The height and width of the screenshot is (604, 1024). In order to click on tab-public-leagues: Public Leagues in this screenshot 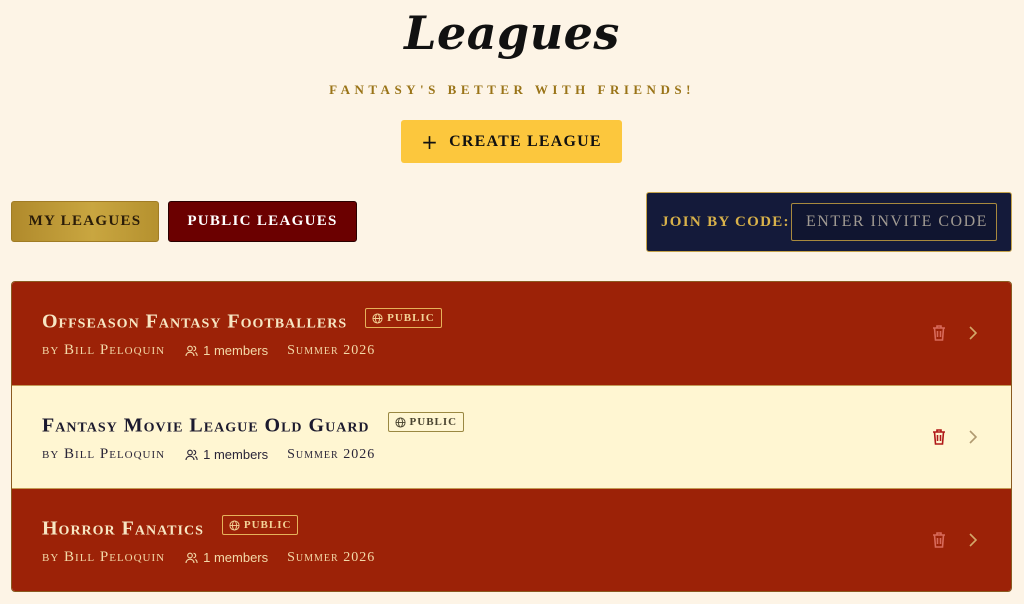, I will do `click(262, 221)`.